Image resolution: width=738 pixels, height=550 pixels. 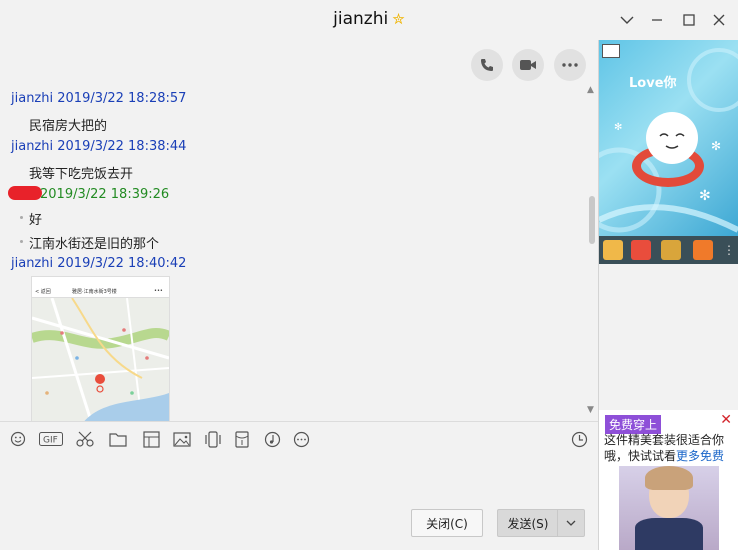 I want to click on music-icon, so click(x=272, y=439).